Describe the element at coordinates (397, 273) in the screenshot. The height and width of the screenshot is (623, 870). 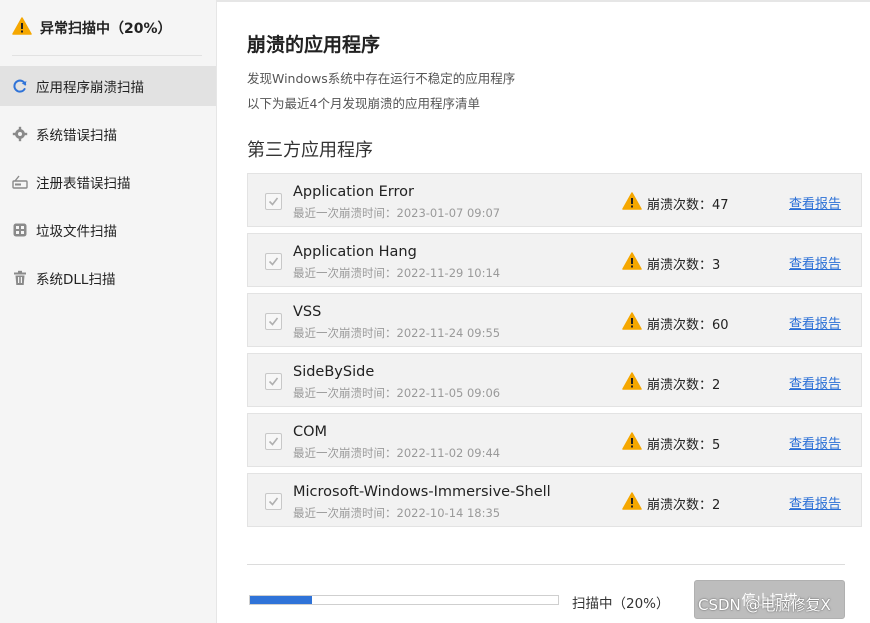
I see `last-crash-time: 最近一次崩溃时间：2022-11-29 10:14` at that location.